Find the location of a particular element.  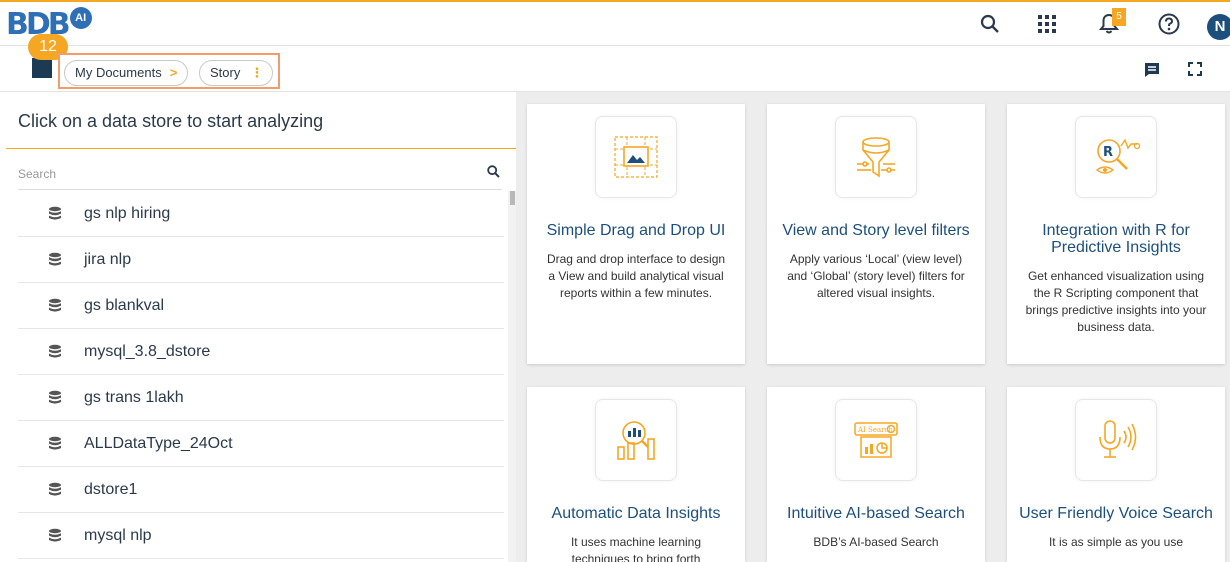

list-scrollbar is located at coordinates (512, 376).